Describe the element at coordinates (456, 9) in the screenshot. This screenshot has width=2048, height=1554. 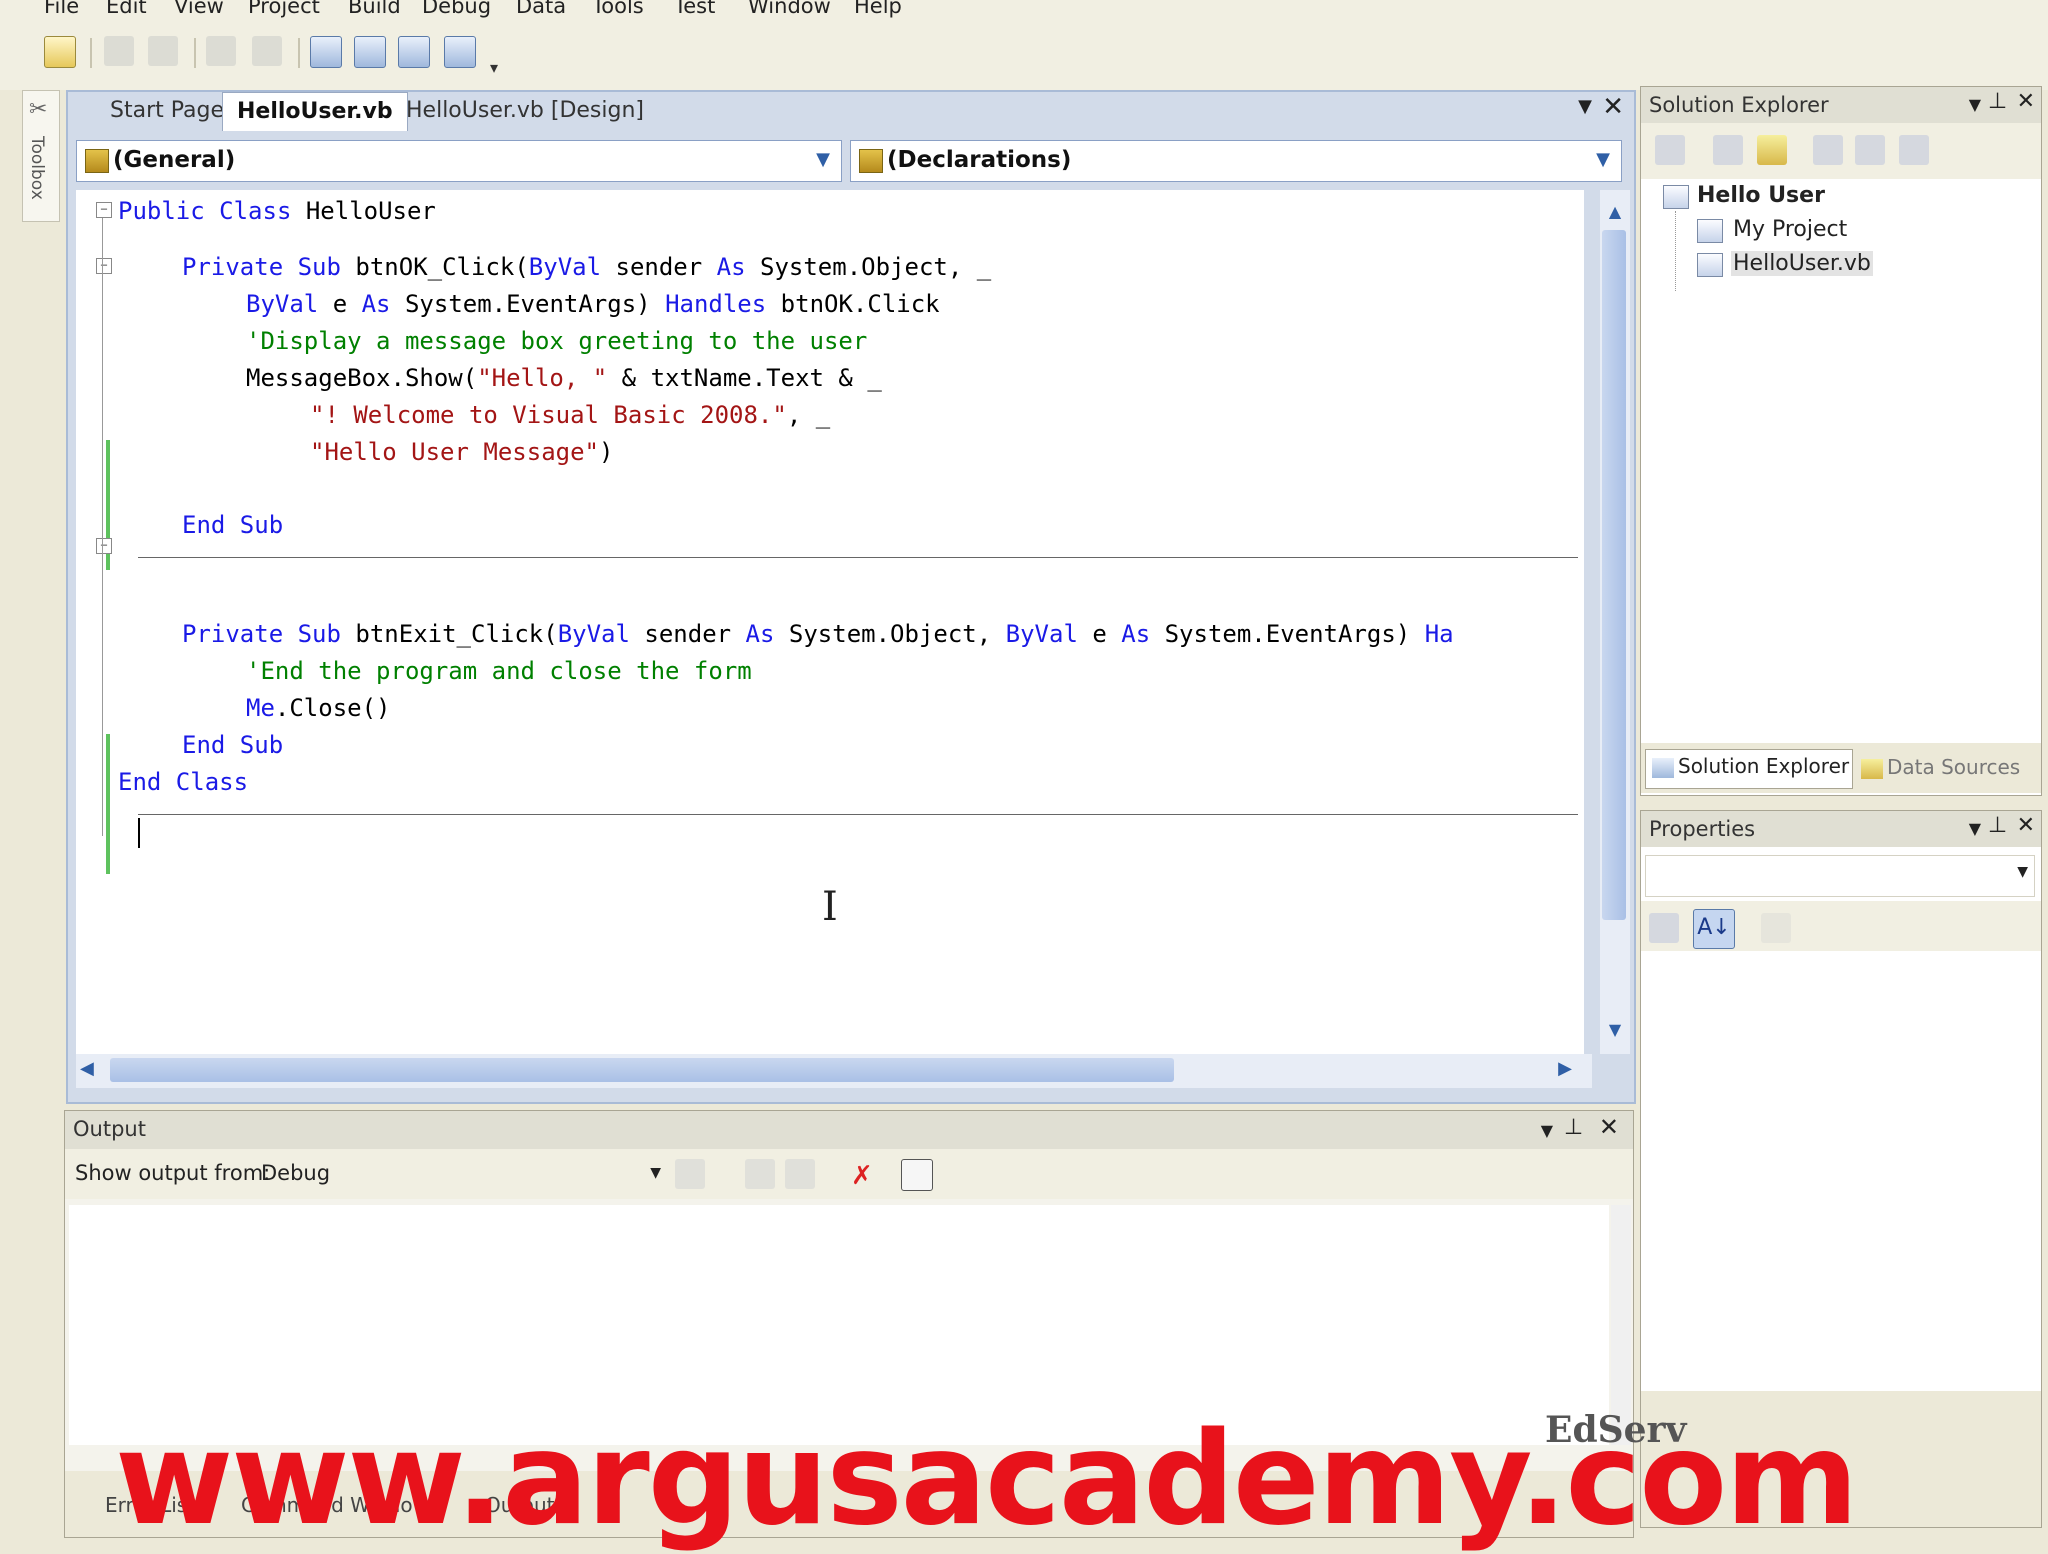
I see `menu-debug: Debug` at that location.